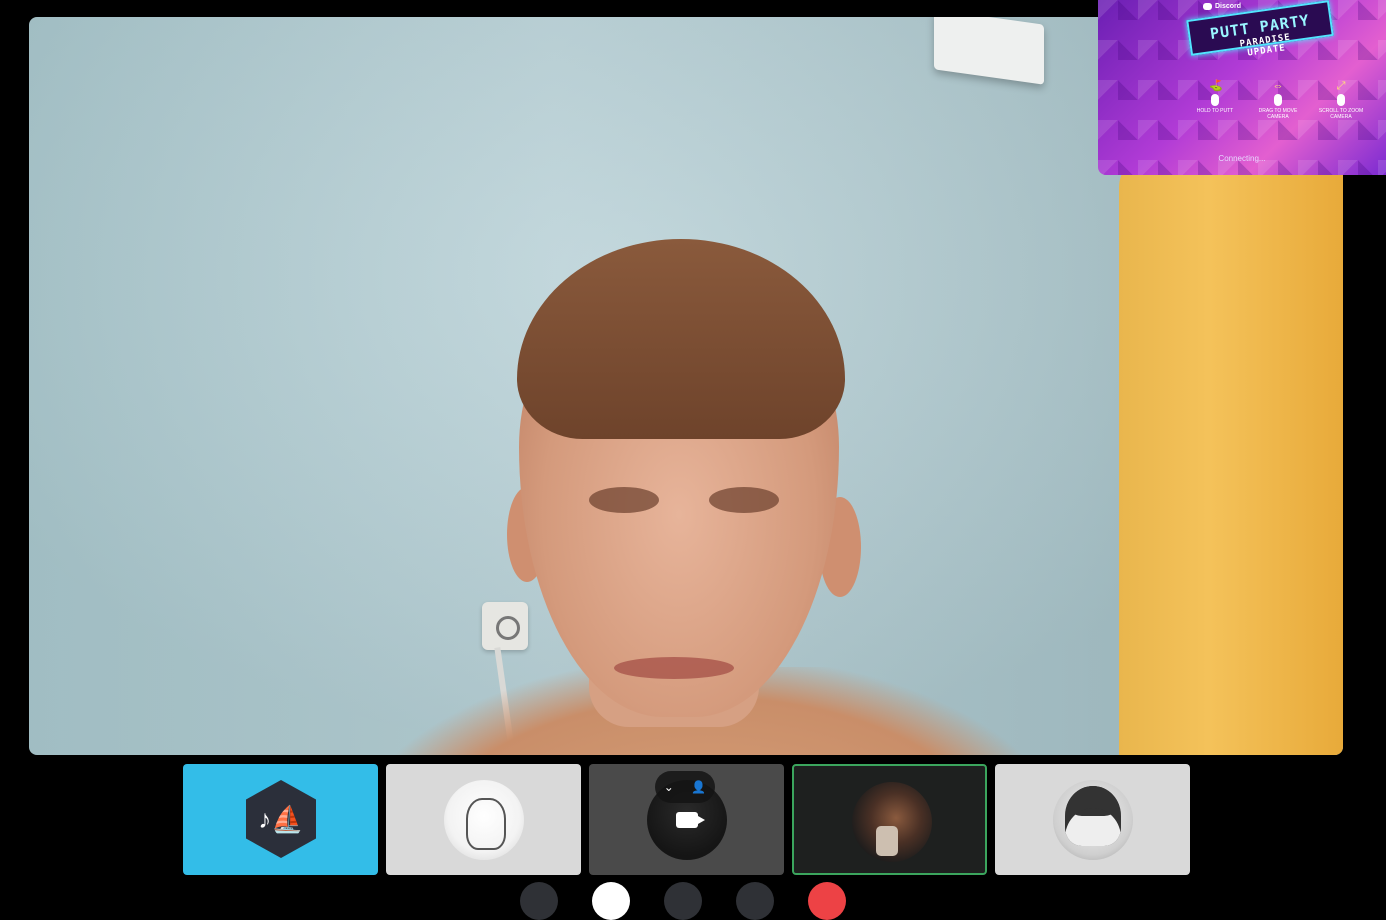 The image size is (1386, 920). I want to click on control-hint: ⤢ SCROLL TO ZOOM CAMERA, so click(1341, 100).